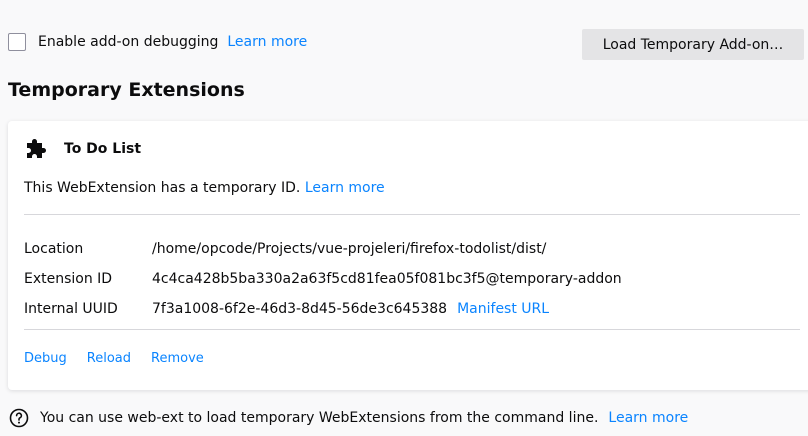 The height and width of the screenshot is (436, 808). I want to click on extension-name: To Do List, so click(103, 149).